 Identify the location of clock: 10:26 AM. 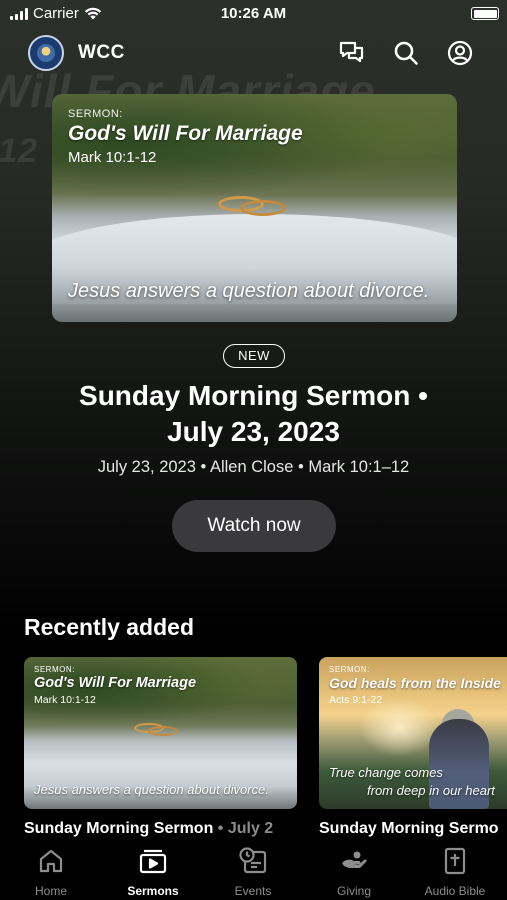
(253, 13).